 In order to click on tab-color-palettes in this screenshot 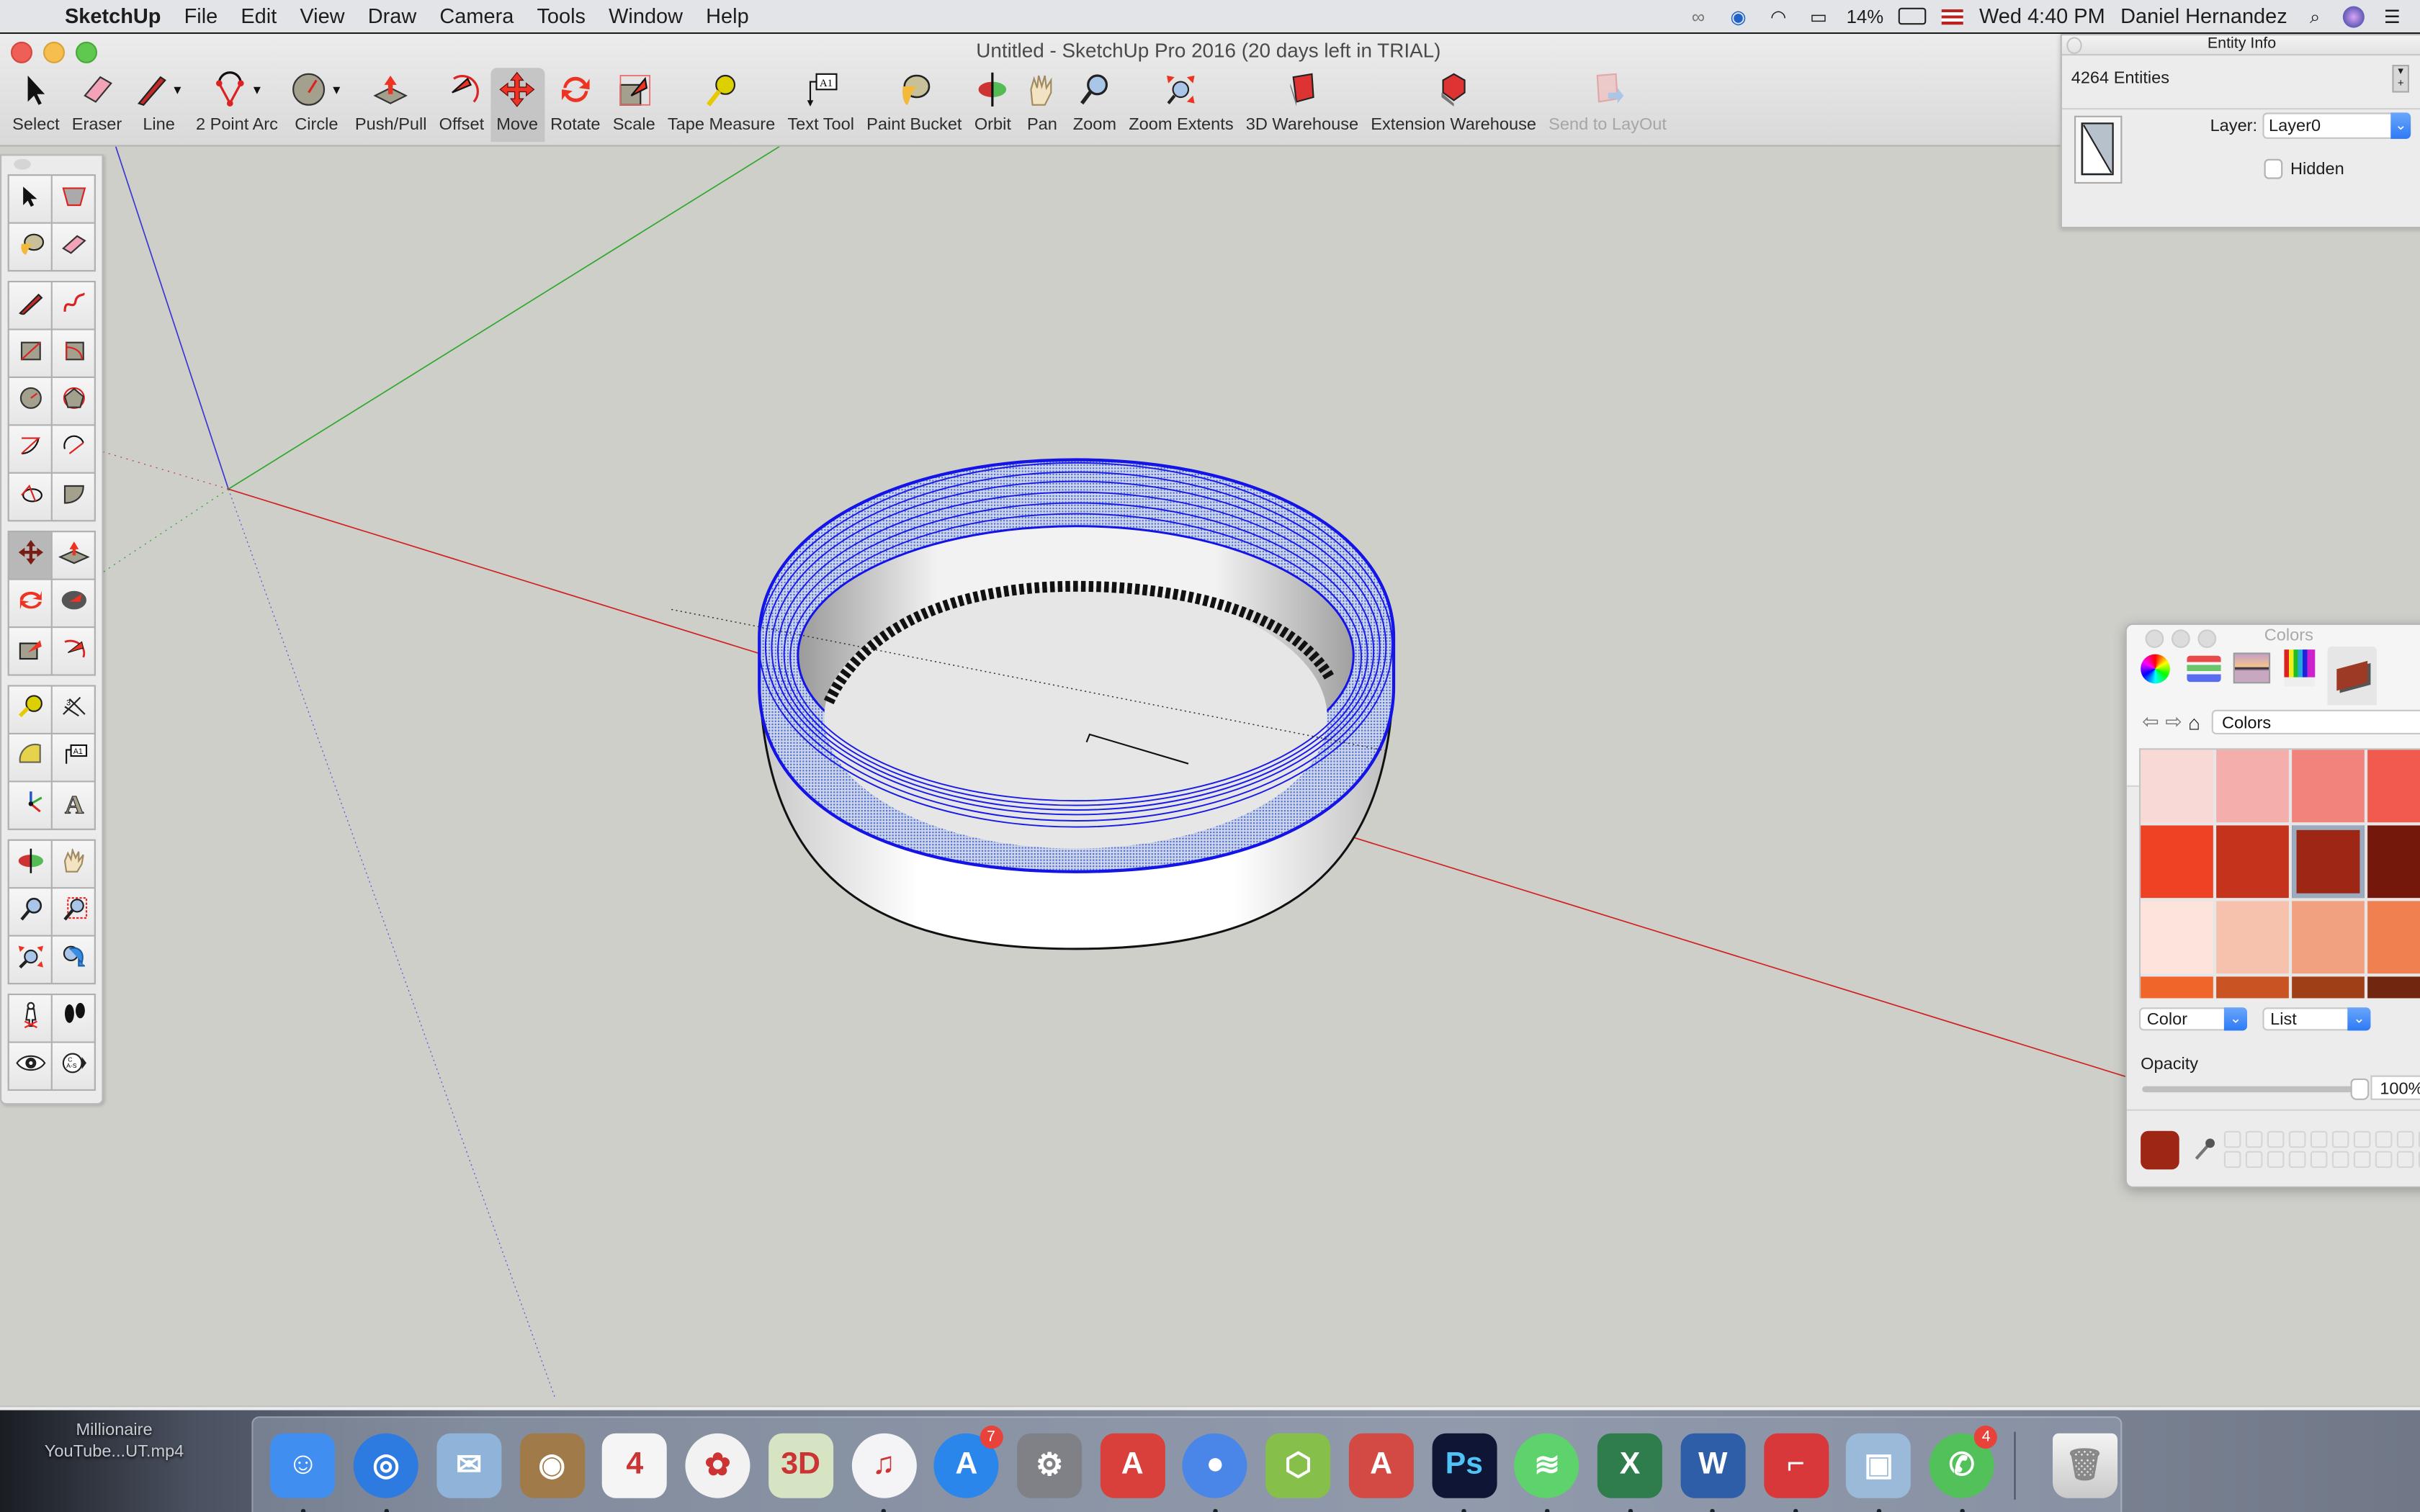, I will do `click(2299, 668)`.